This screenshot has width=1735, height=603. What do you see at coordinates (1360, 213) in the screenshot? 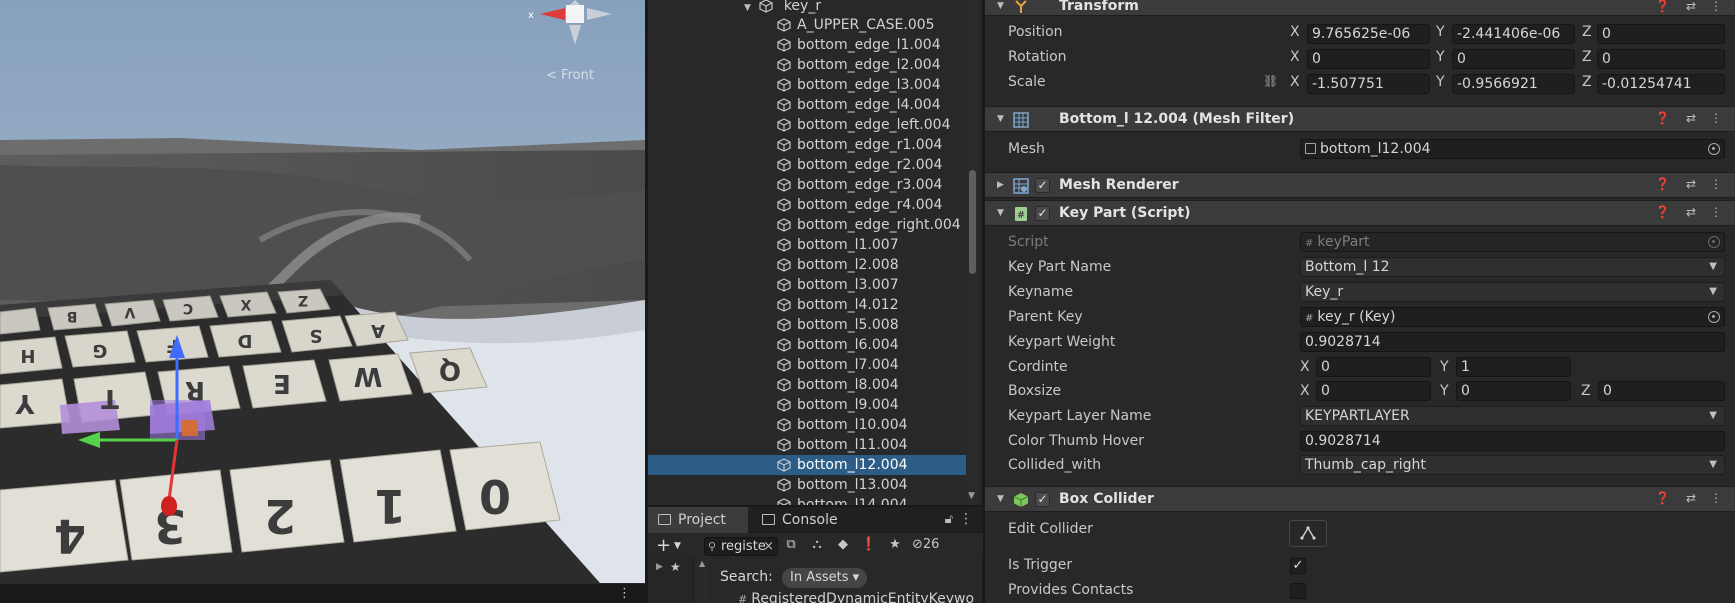
I see `key-part-header: ▼ # ✓ Key Part (Script) ❓ ⇄ ⋮` at bounding box center [1360, 213].